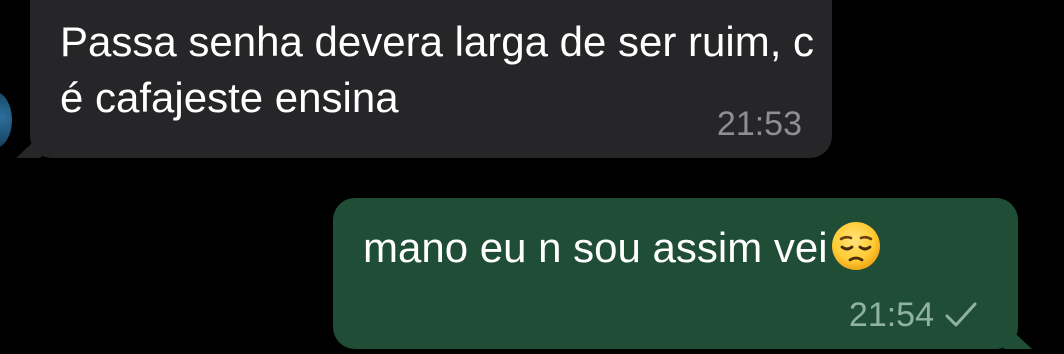 Image resolution: width=1064 pixels, height=354 pixels. Describe the element at coordinates (961, 314) in the screenshot. I see `single-check-icon` at that location.